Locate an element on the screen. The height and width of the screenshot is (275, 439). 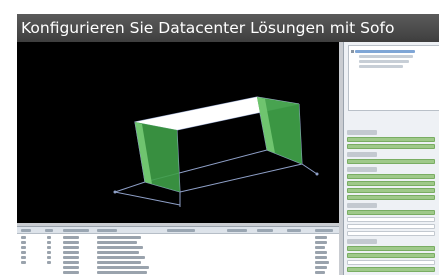
table-row is located at coordinates (178, 272).